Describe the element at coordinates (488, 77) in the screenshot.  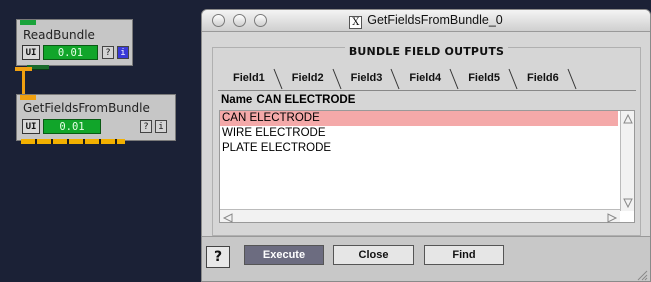
I see `tab-field5: Field5` at that location.